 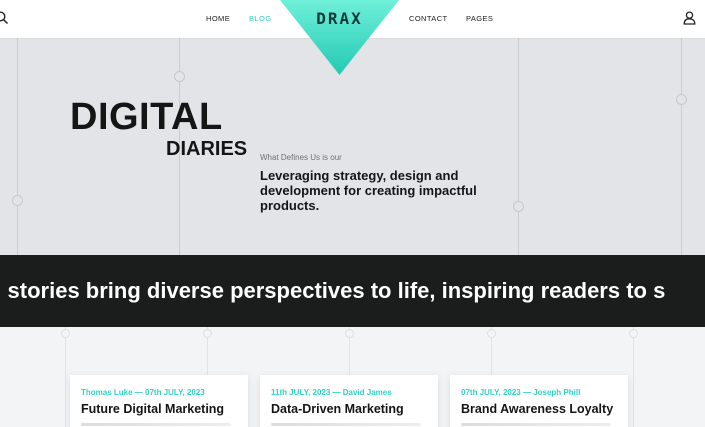 I want to click on blog-card-title: Future Digital Marketing, so click(x=152, y=409).